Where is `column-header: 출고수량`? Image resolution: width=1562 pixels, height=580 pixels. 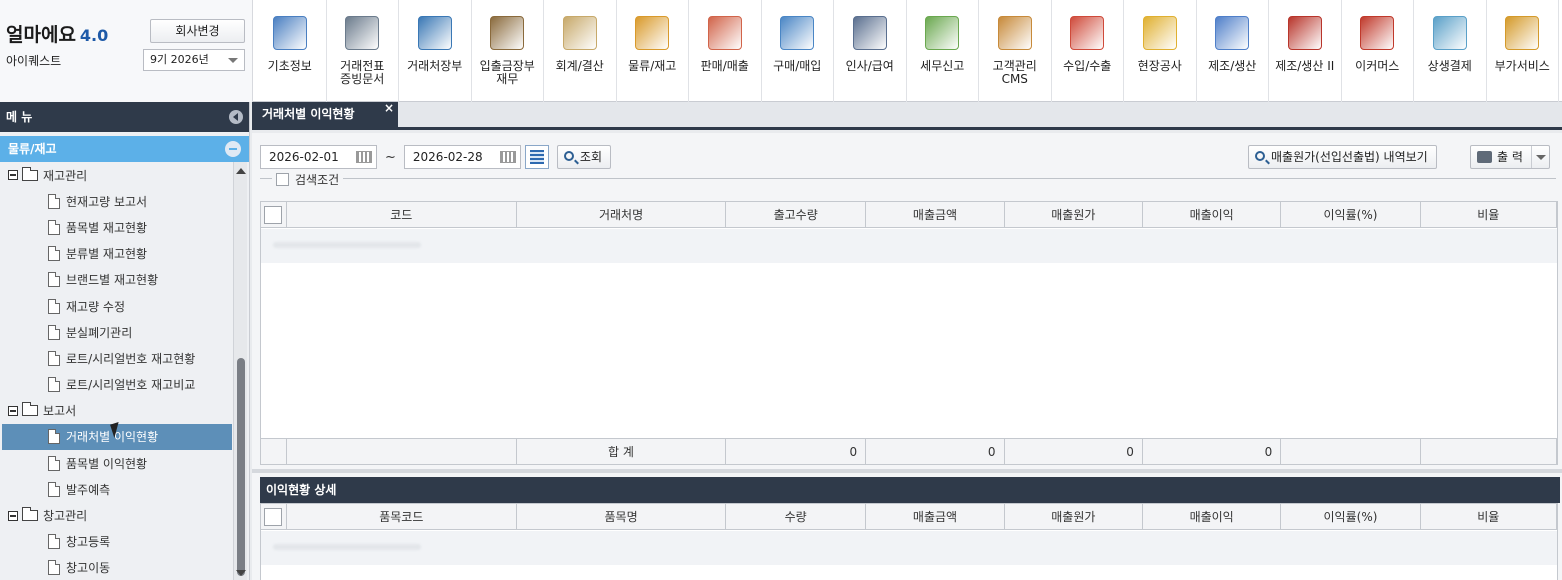
column-header: 출고수량 is located at coordinates (796, 214).